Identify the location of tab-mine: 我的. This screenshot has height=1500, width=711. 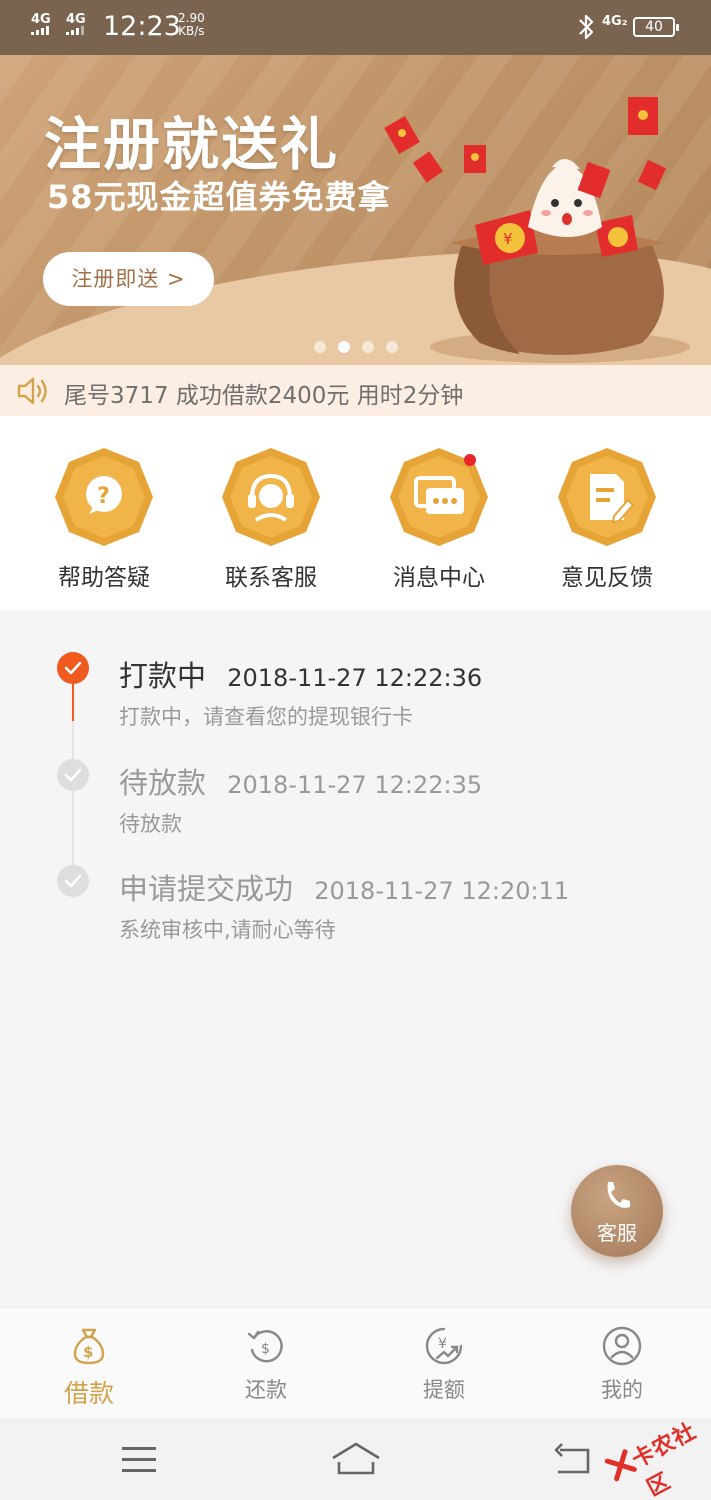
(622, 1365).